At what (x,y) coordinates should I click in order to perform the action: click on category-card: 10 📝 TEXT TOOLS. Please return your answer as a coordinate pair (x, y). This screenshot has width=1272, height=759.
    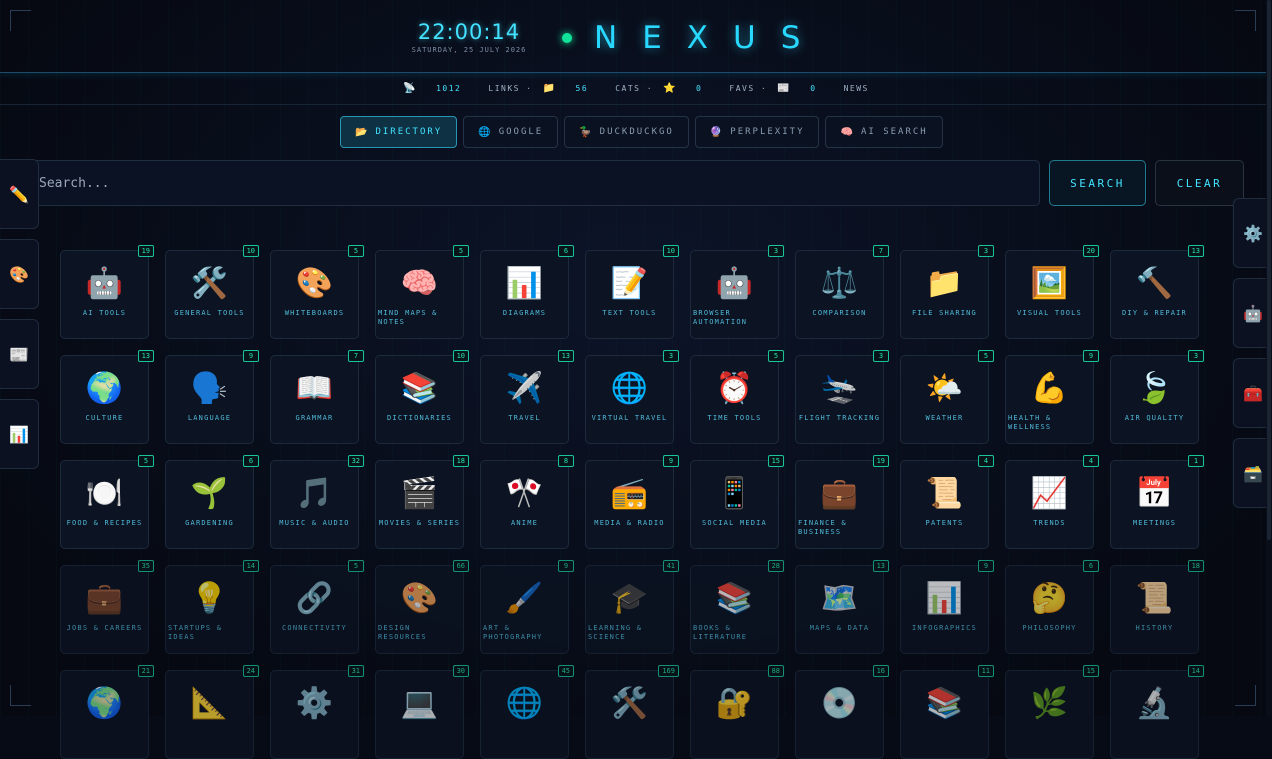
    Looking at the image, I should click on (632, 292).